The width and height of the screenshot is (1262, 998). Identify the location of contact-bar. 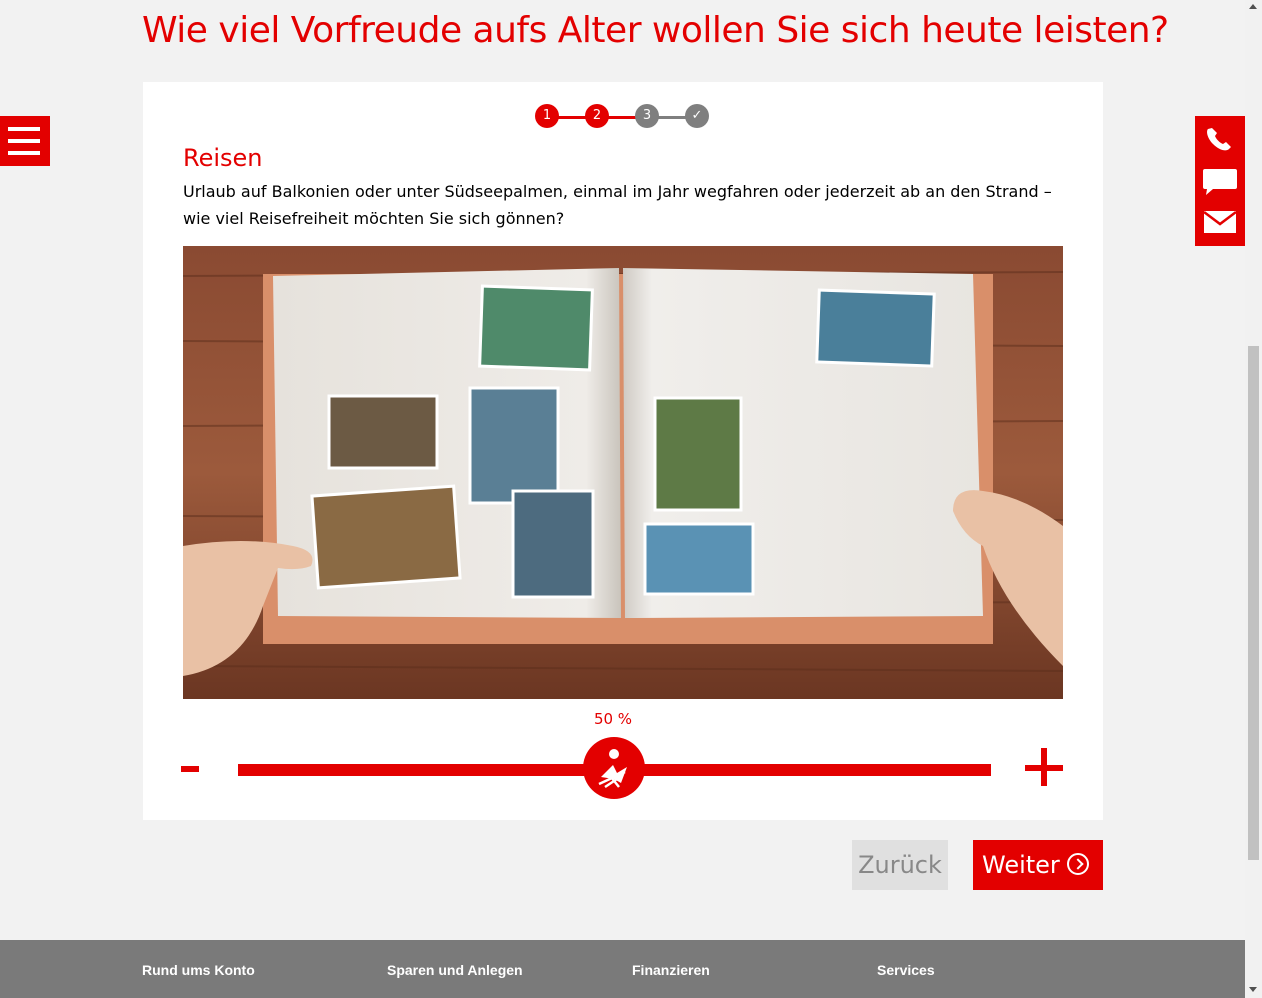
(1220, 181).